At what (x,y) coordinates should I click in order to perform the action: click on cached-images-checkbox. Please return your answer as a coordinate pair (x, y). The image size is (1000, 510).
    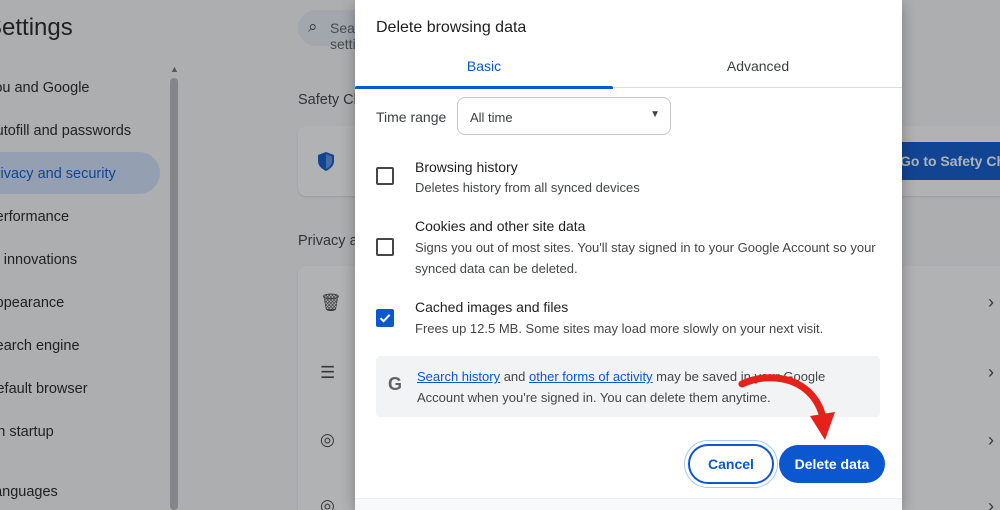
    Looking at the image, I should click on (385, 318).